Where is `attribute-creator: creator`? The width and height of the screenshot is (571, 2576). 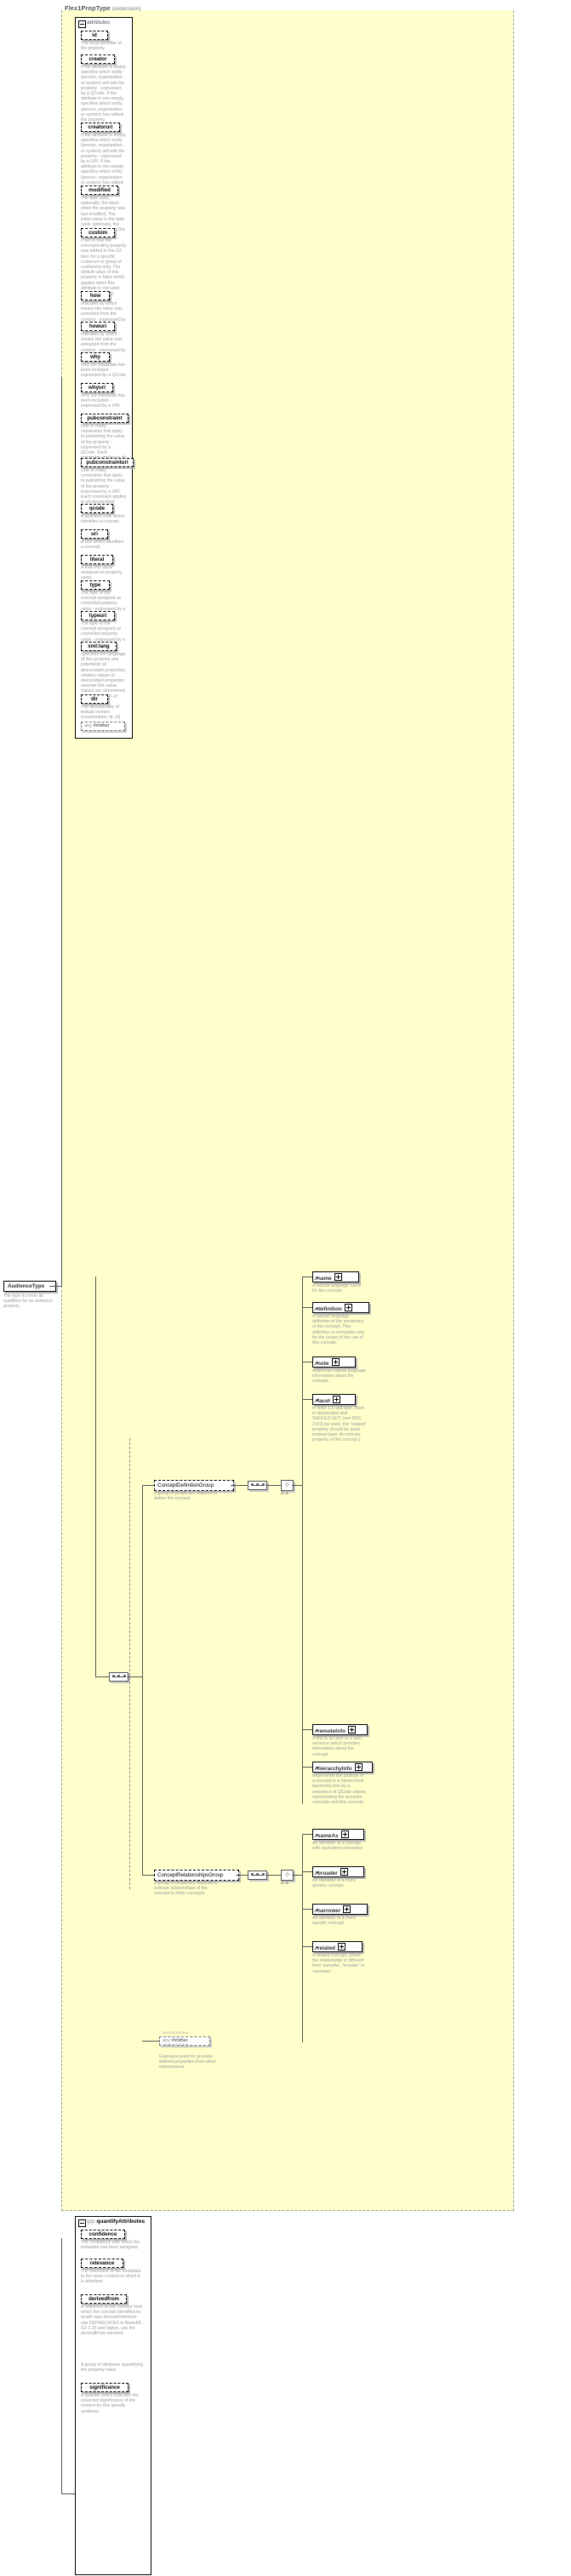 attribute-creator: creator is located at coordinates (98, 59).